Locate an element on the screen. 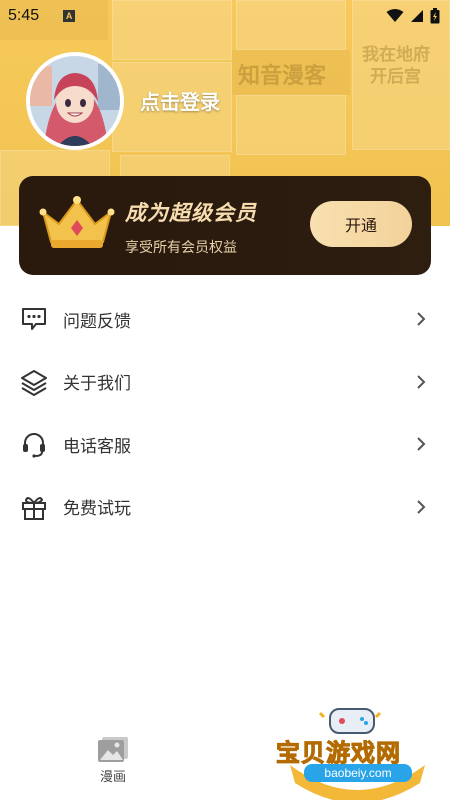  menu-item-label: 免费试玩 is located at coordinates (97, 509).